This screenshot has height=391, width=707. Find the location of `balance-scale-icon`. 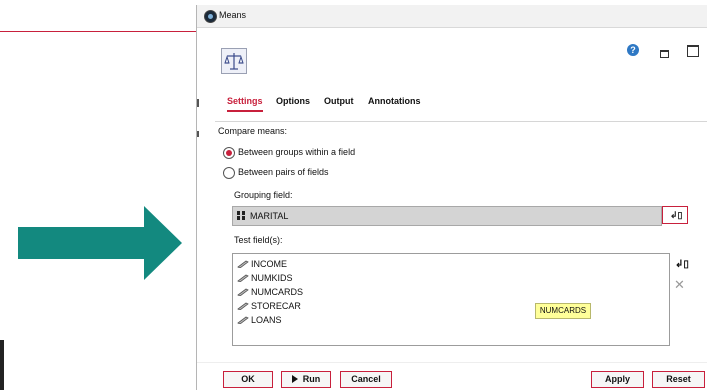

balance-scale-icon is located at coordinates (234, 61).